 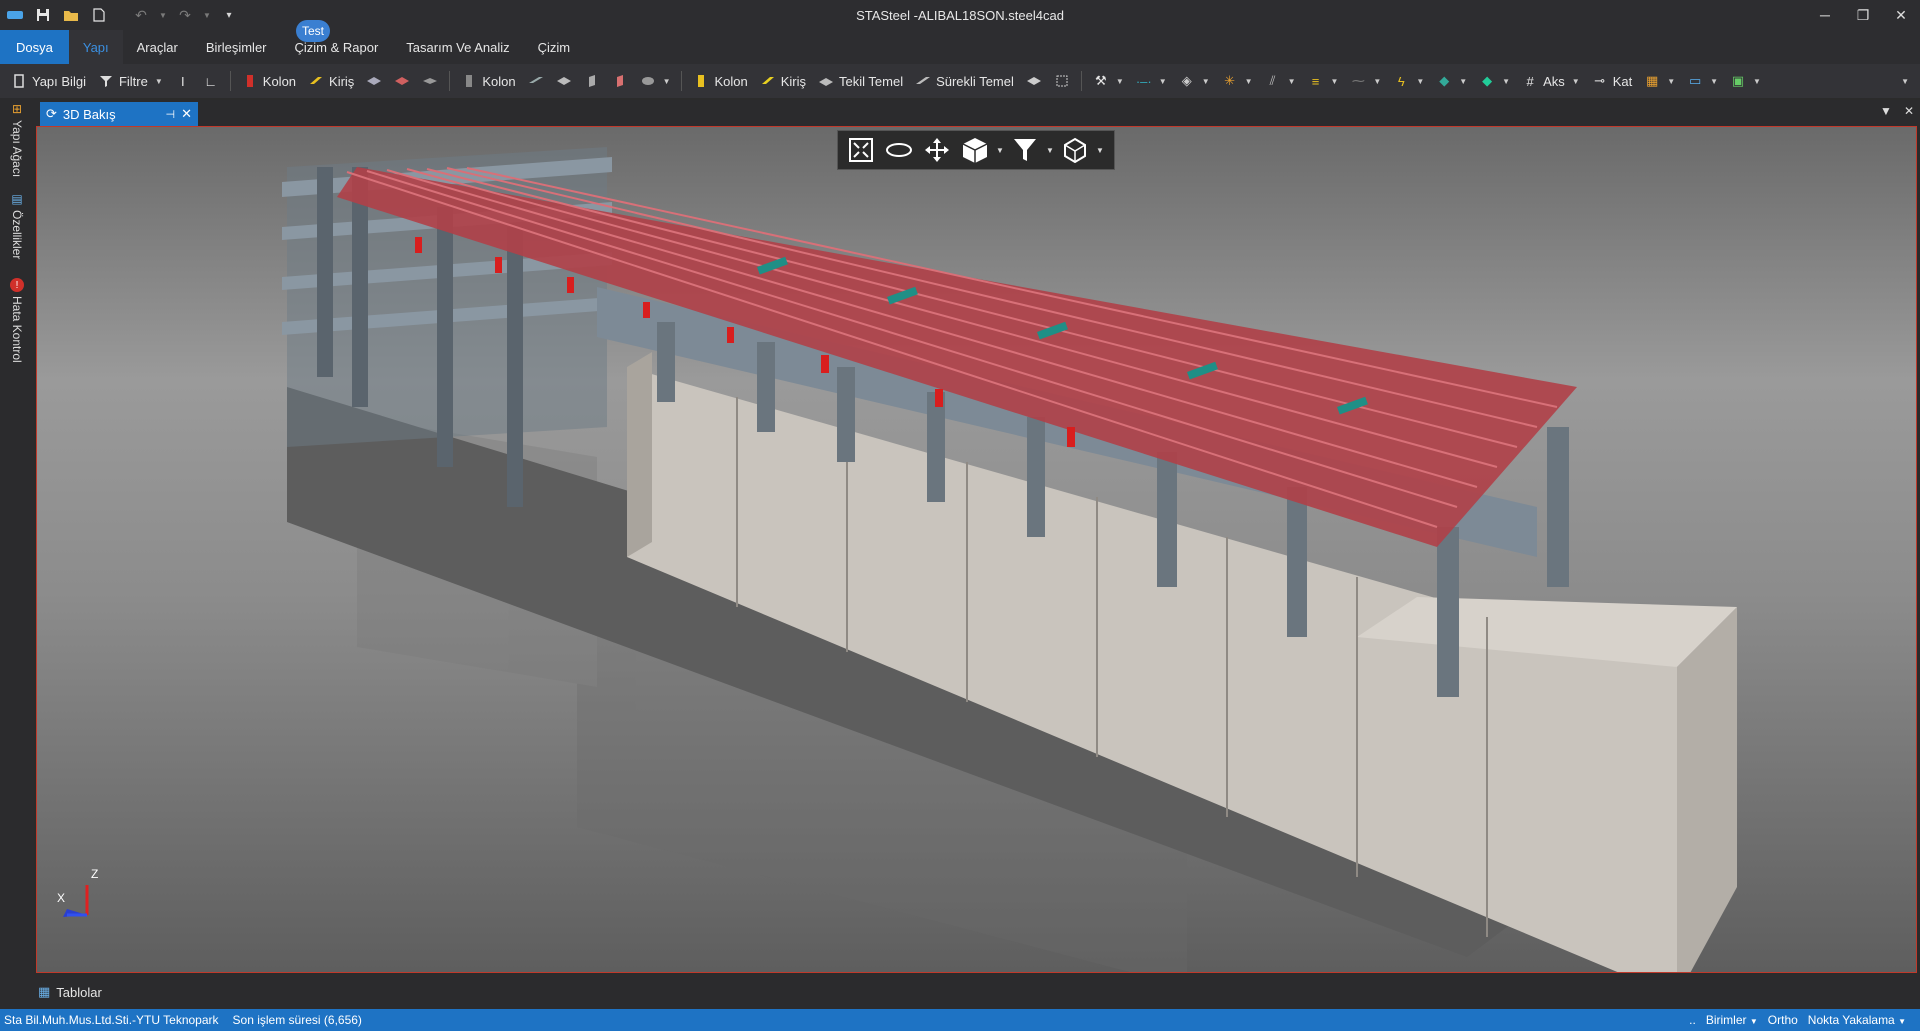 What do you see at coordinates (1075, 150) in the screenshot?
I see `projection-icon` at bounding box center [1075, 150].